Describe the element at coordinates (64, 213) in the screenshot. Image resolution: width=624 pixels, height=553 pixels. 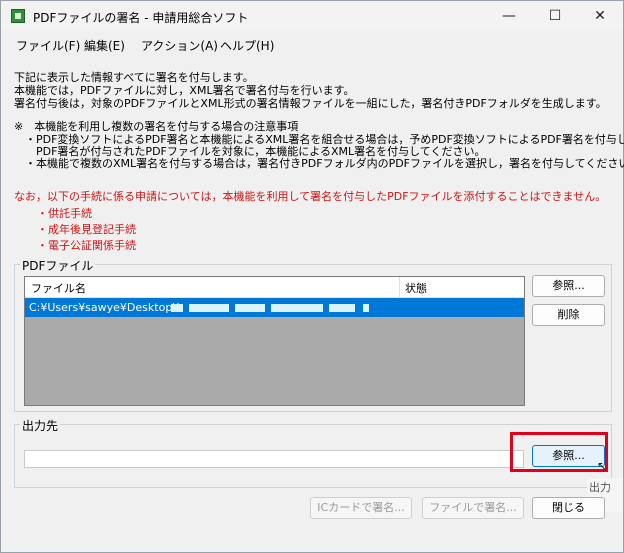
I see `procedure-item: ・供託手続` at that location.